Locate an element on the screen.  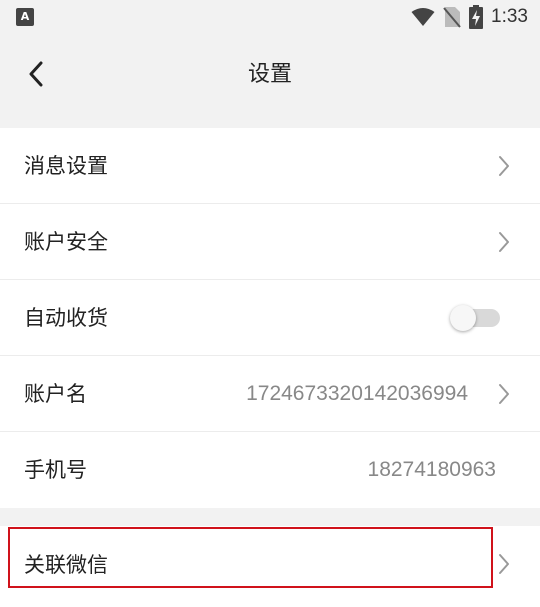
chevron-left-icon is located at coordinates (36, 74).